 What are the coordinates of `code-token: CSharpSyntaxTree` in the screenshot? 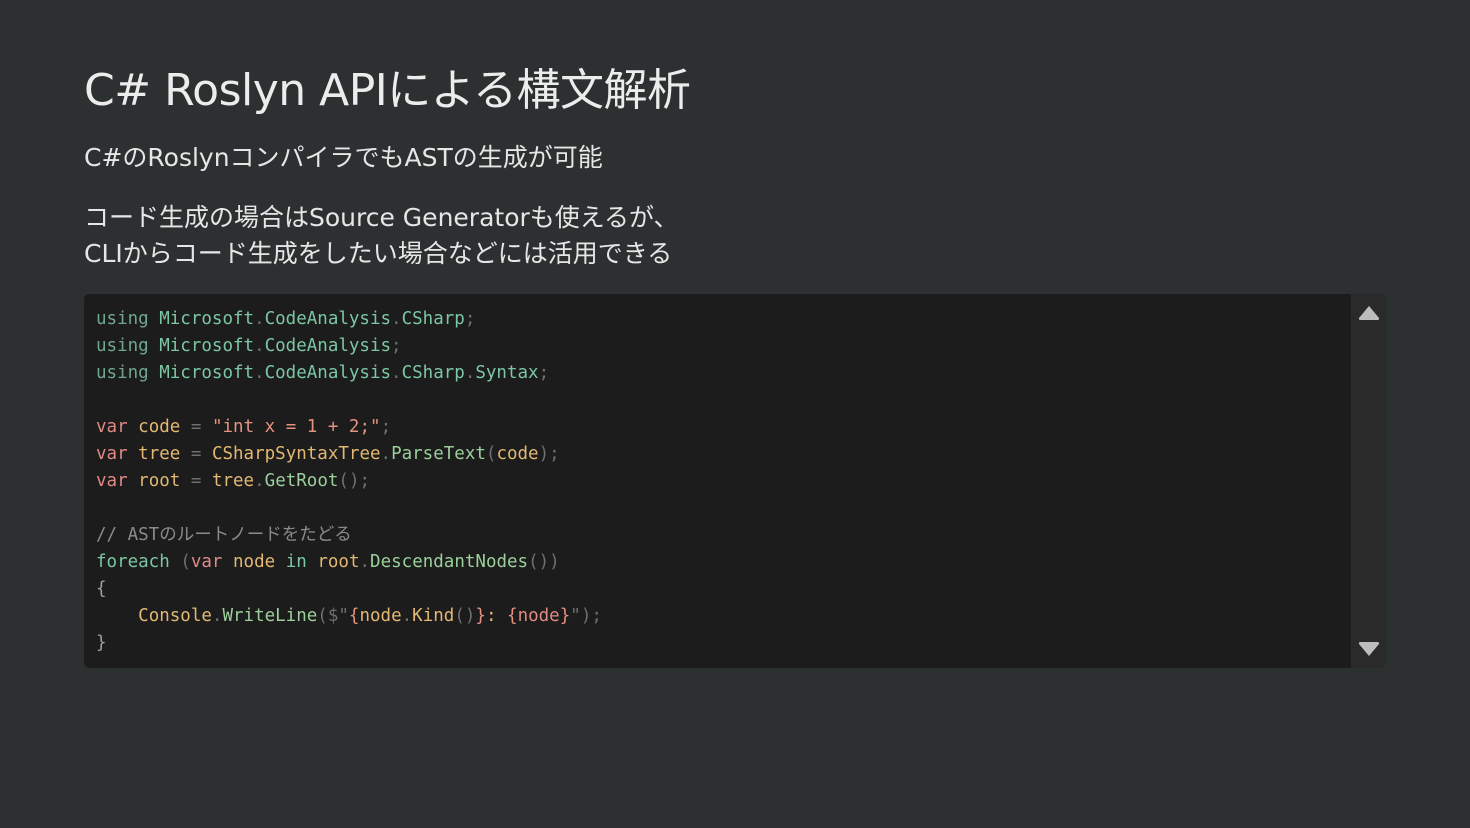 It's located at (296, 454).